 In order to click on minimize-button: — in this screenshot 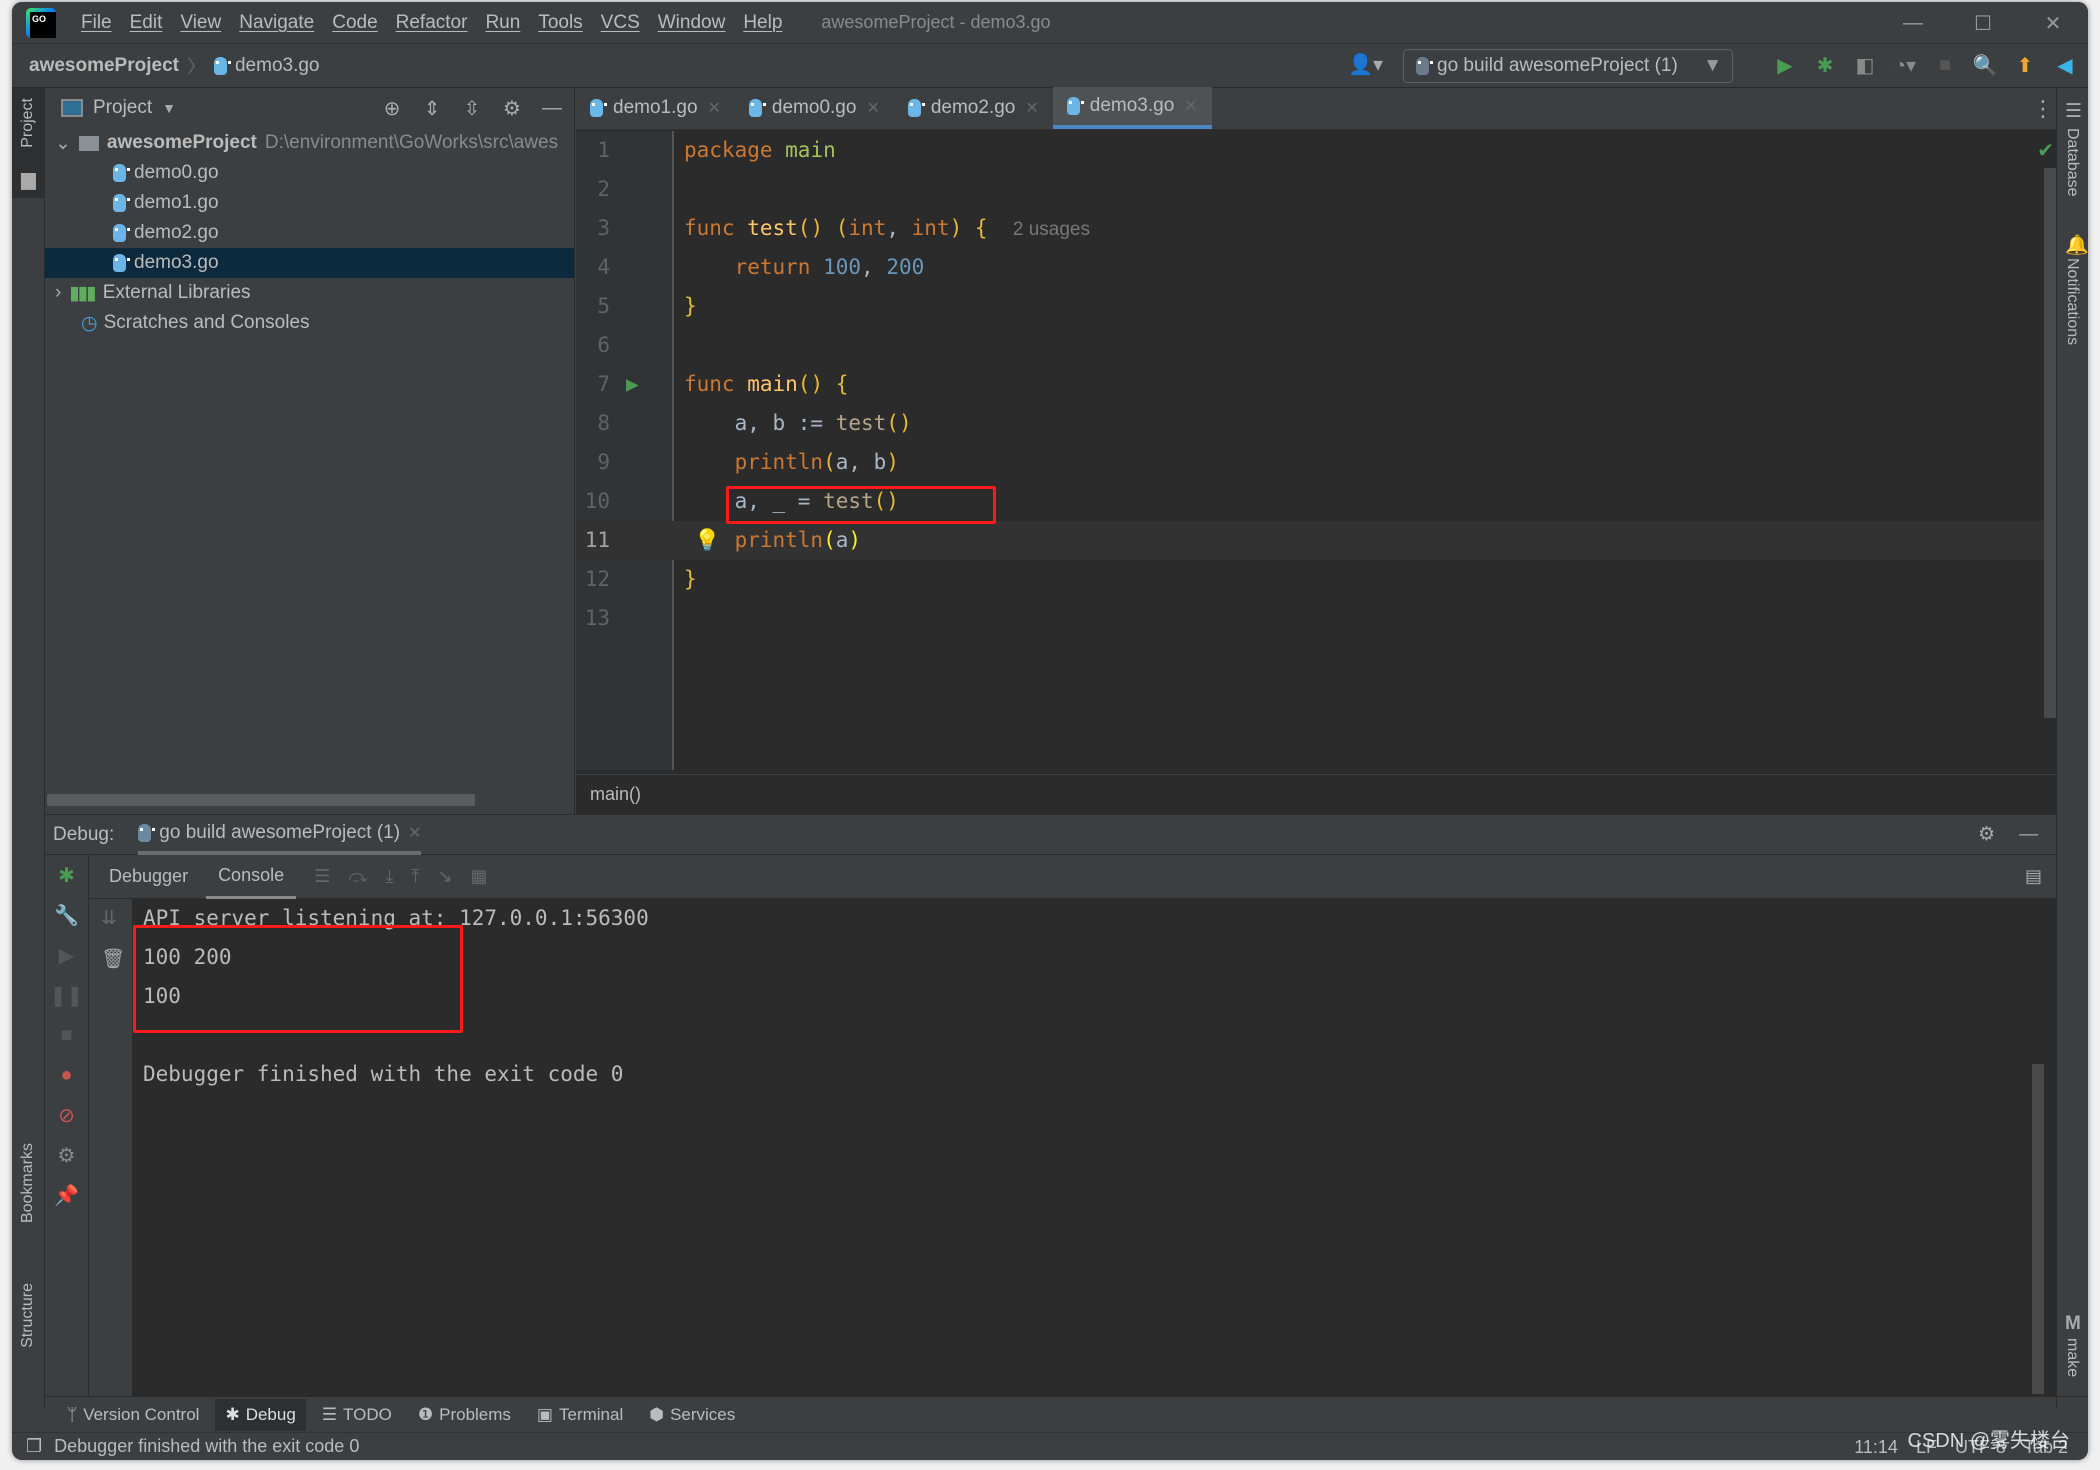, I will do `click(1913, 23)`.